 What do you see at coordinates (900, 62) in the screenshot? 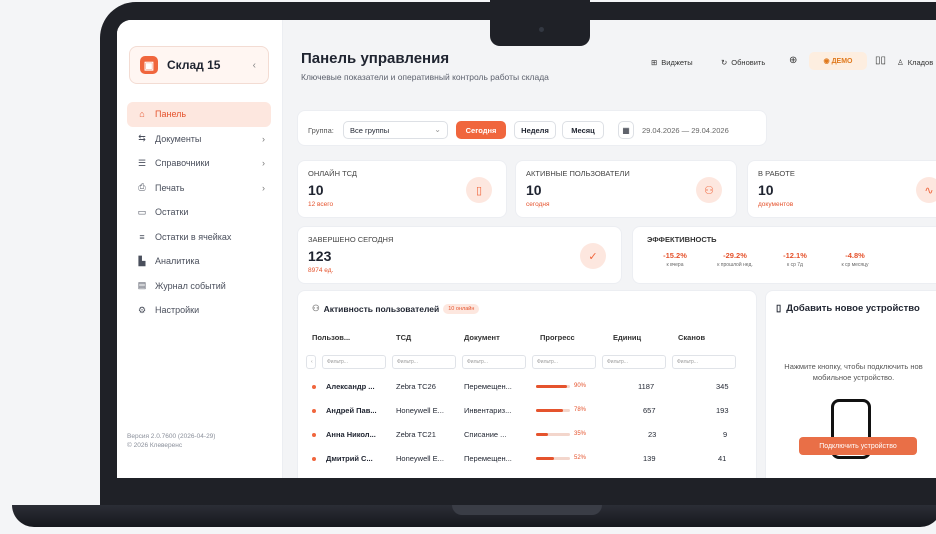
I see `user-icon: ♙` at bounding box center [900, 62].